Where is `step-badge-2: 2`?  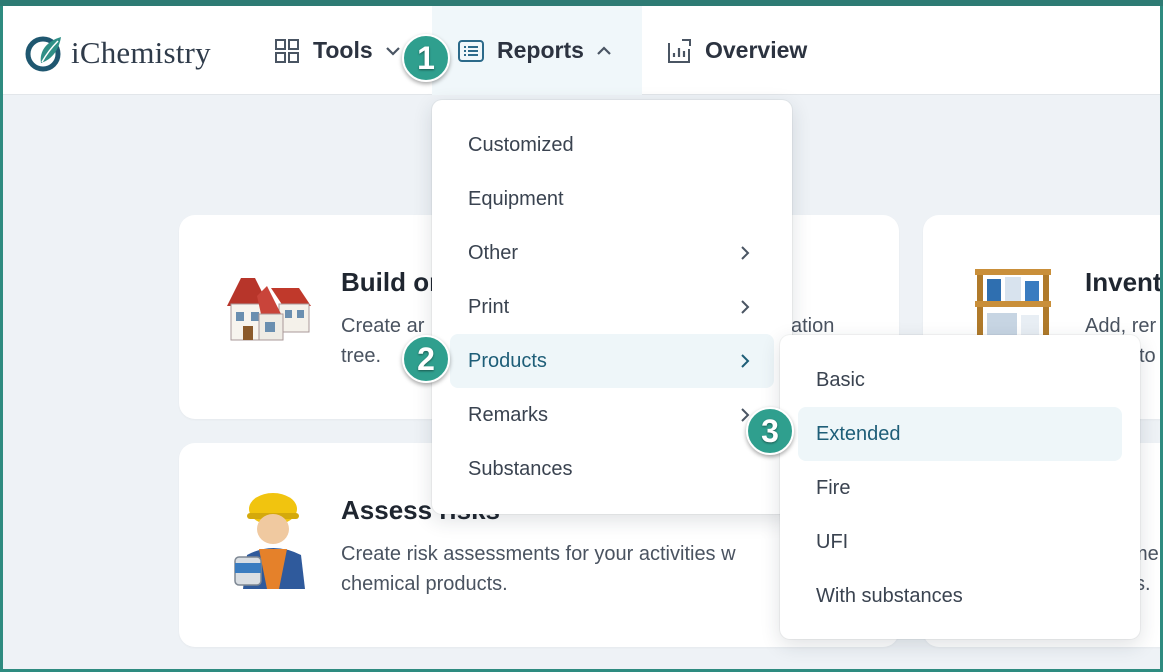
step-badge-2: 2 is located at coordinates (426, 359).